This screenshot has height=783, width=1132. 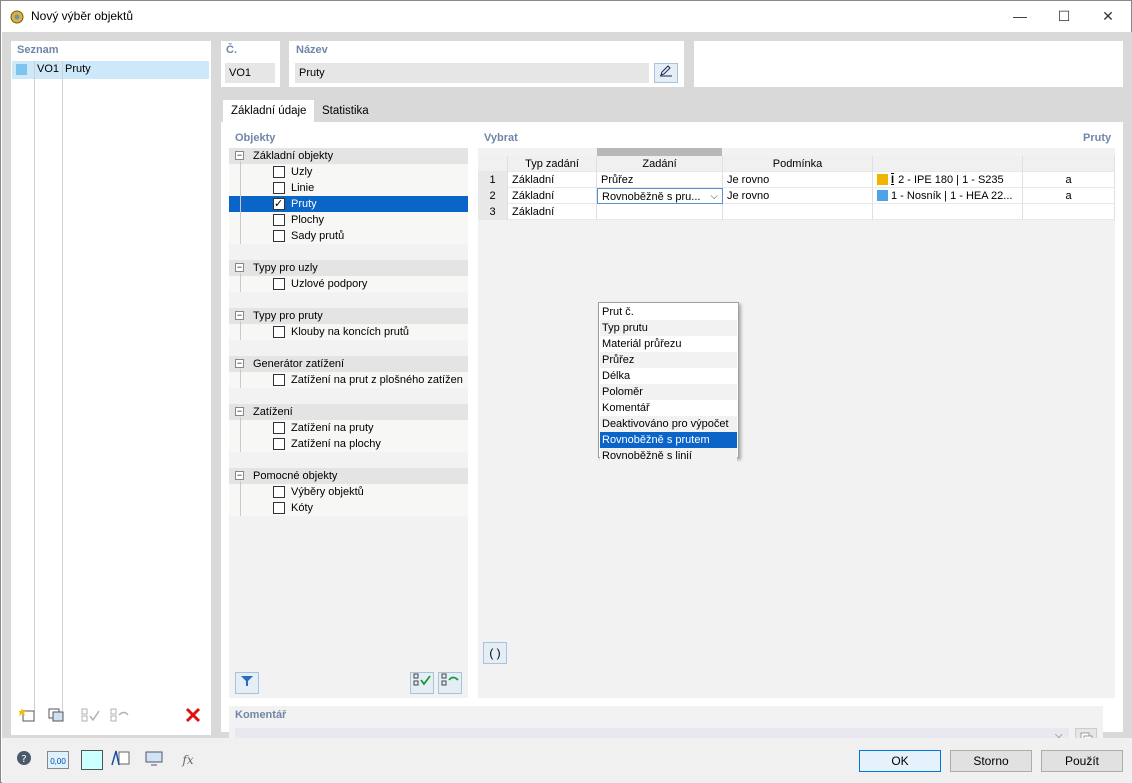 What do you see at coordinates (552, 164) in the screenshot?
I see `col-header-type: Typ zadání` at bounding box center [552, 164].